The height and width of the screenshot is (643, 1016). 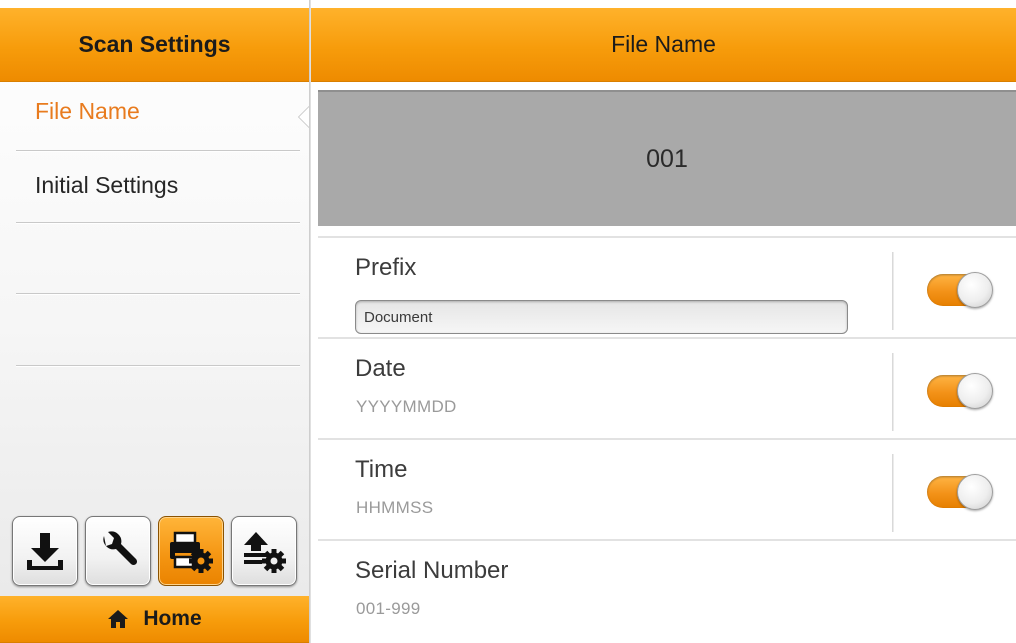 I want to click on time-format: HHMMSS, so click(x=395, y=507).